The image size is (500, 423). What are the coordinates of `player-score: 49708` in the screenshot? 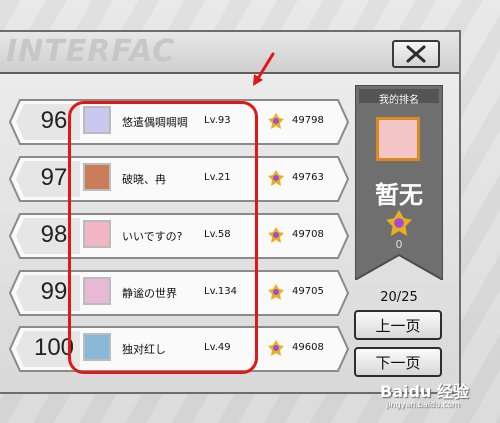 It's located at (308, 234).